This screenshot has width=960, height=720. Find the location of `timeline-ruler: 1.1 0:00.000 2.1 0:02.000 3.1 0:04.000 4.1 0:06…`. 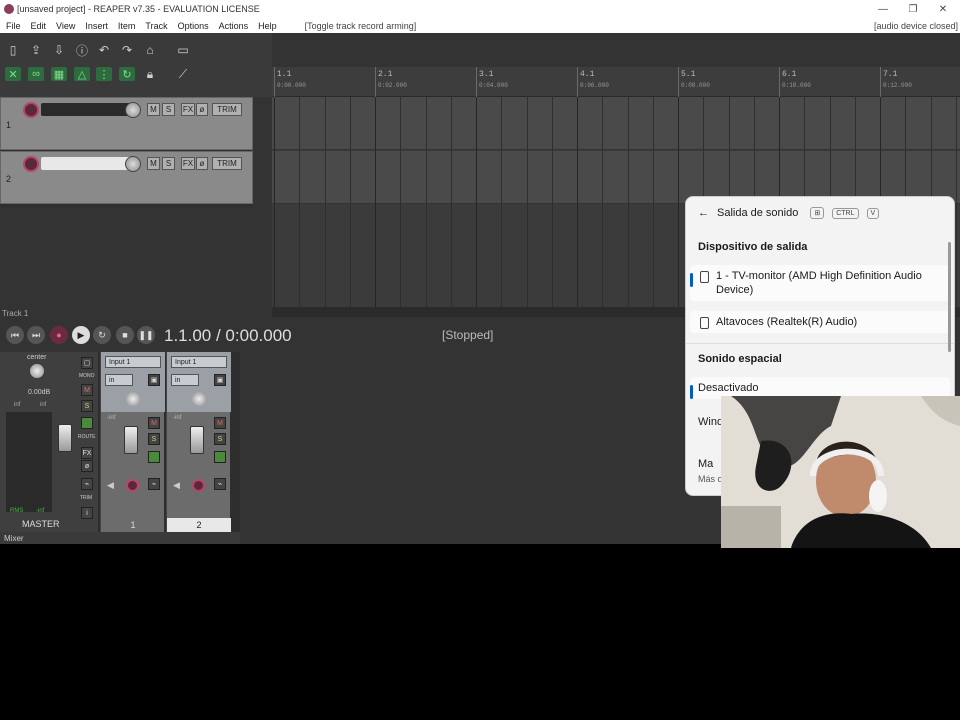

timeline-ruler: 1.1 0:00.000 2.1 0:02.000 3.1 0:04.000 4.1 0:06… is located at coordinates (616, 82).